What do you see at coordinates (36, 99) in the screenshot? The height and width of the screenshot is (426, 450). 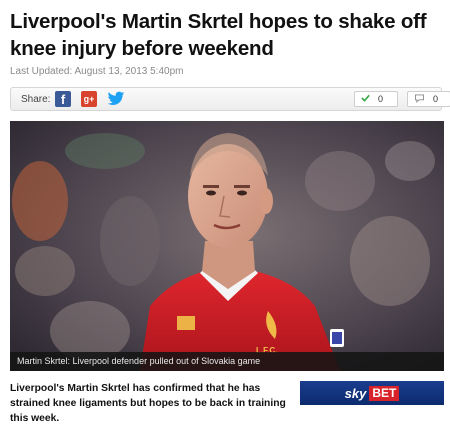 I see `share-label: Share:` at bounding box center [36, 99].